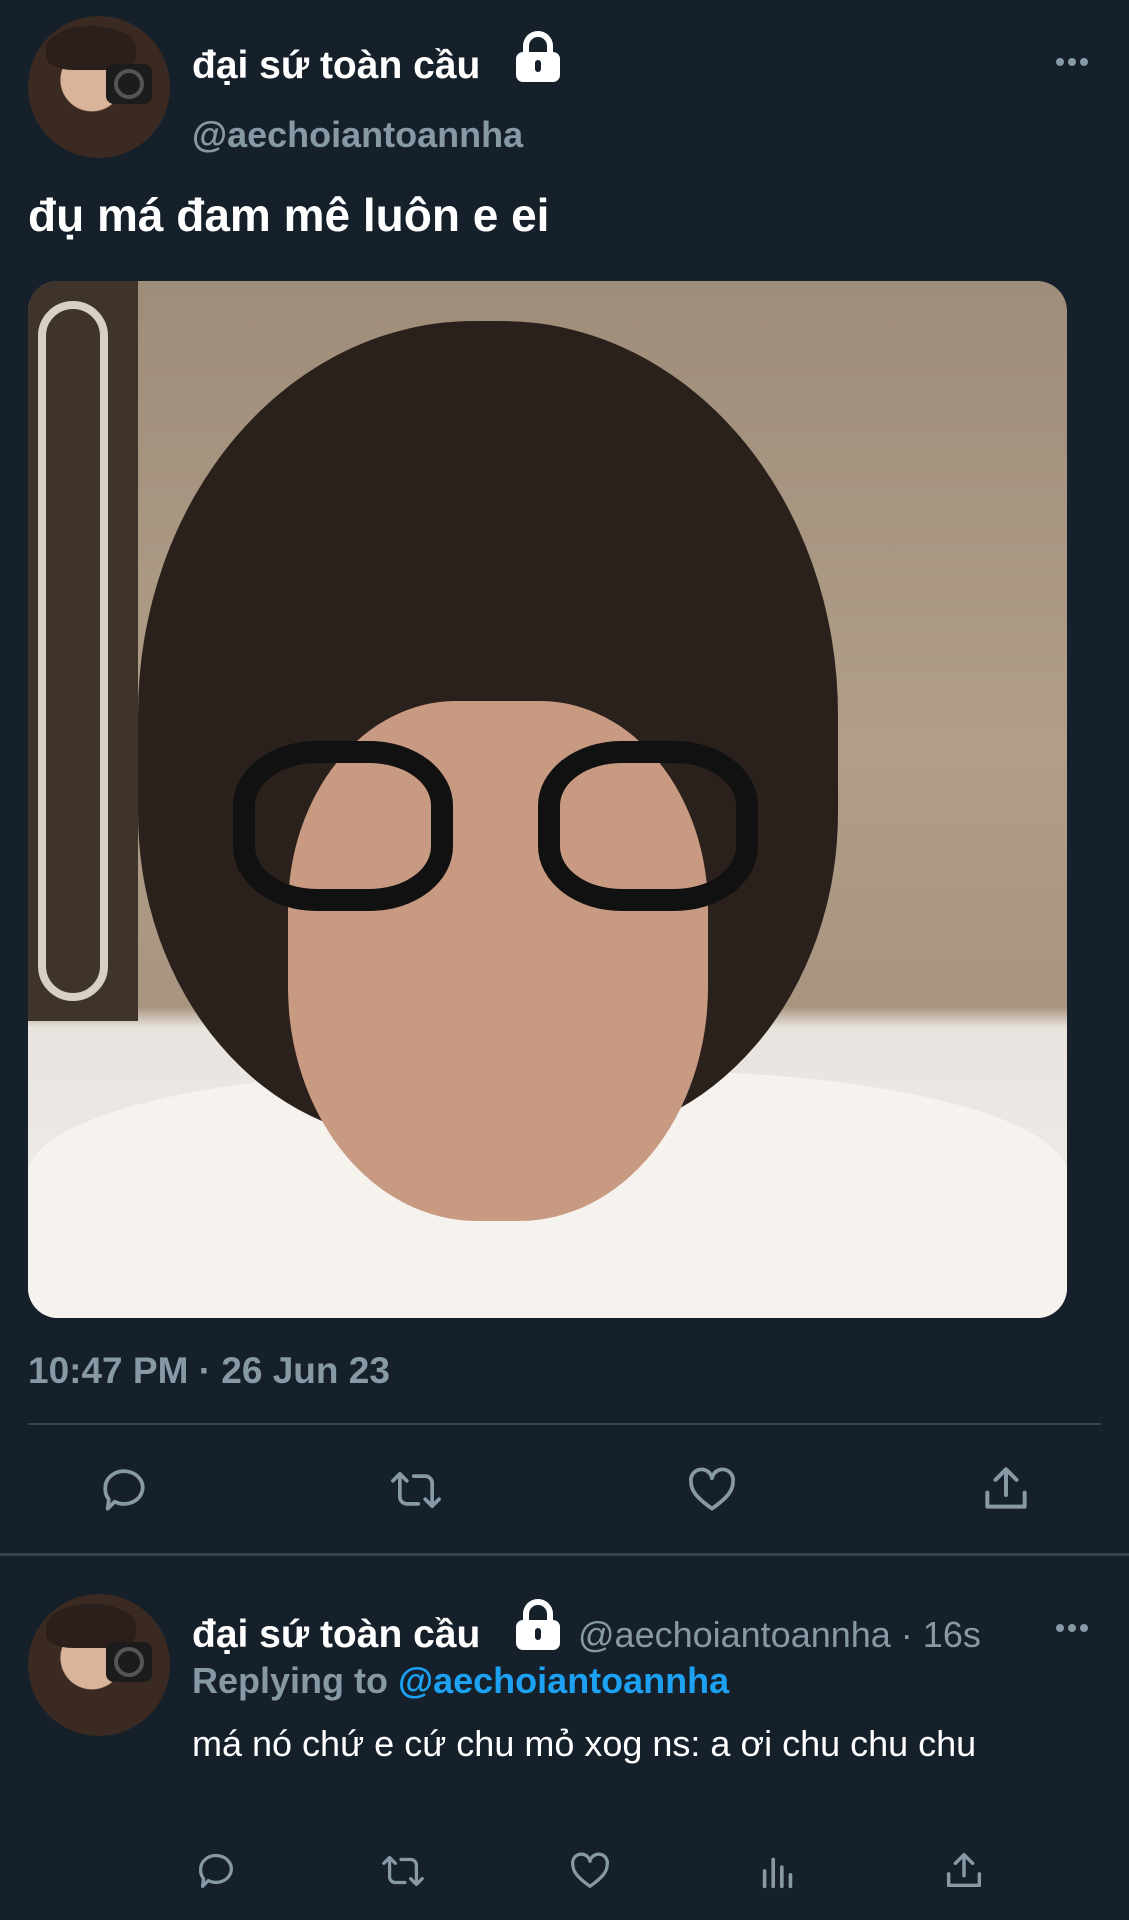 This screenshot has height=1920, width=1129. I want to click on photo-glasses-right, so click(648, 826).